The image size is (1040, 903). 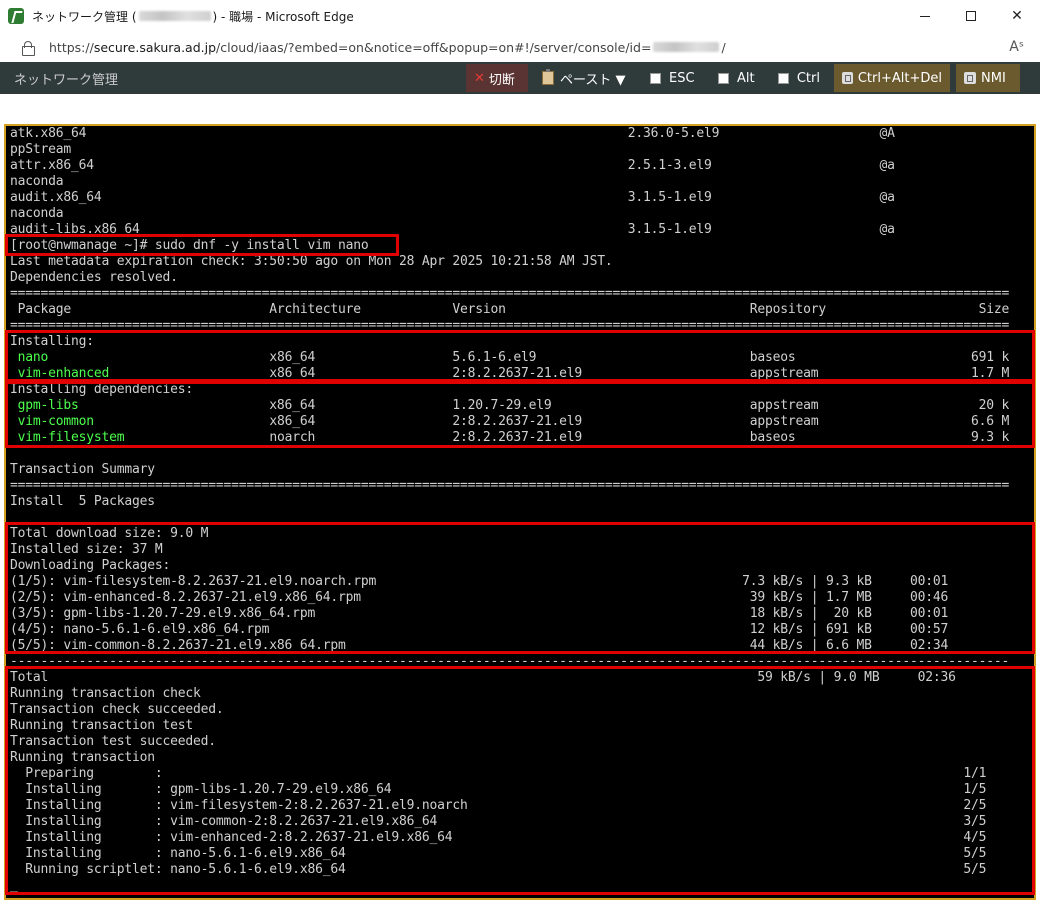 What do you see at coordinates (746, 78) in the screenshot?
I see `alt-label: Alt` at bounding box center [746, 78].